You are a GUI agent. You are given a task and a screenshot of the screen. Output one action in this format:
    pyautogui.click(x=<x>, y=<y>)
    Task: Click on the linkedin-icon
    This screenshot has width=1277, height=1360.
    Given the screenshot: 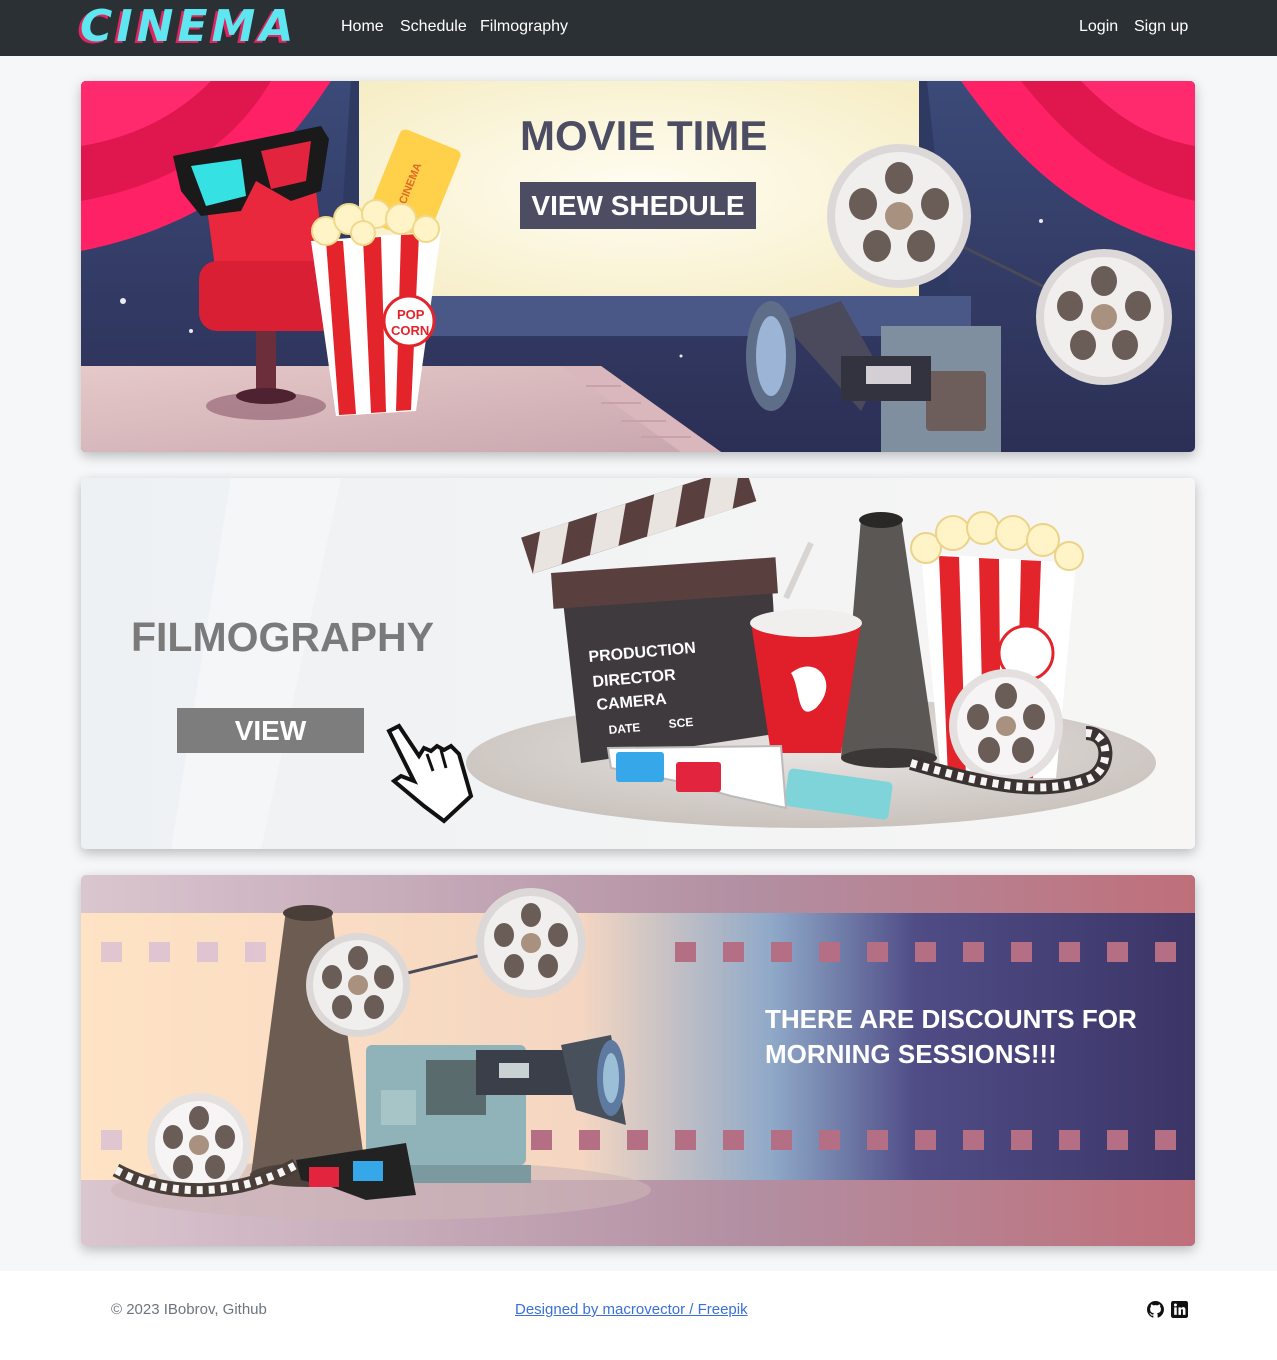 What is the action you would take?
    pyautogui.click(x=1179, y=1309)
    